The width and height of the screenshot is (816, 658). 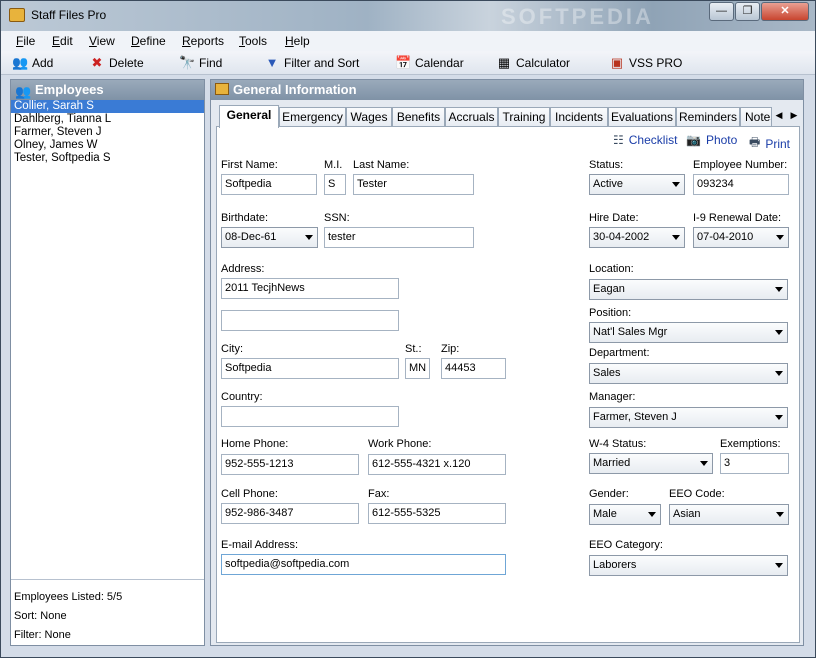 I want to click on first-name-field: Softpedia, so click(x=269, y=184).